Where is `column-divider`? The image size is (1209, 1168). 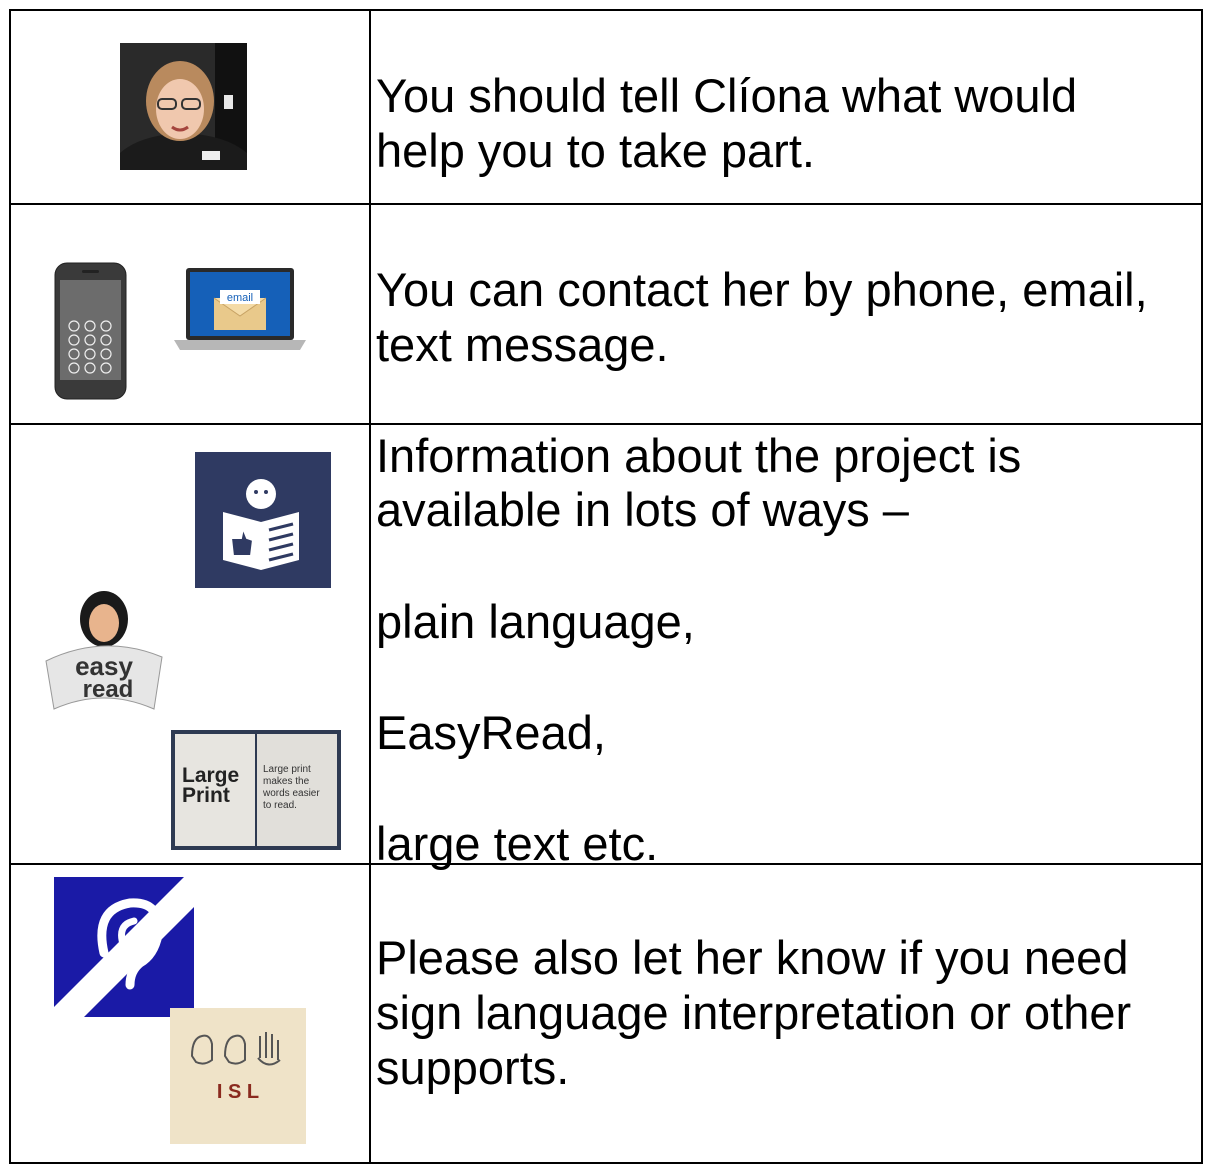
column-divider is located at coordinates (370, 586).